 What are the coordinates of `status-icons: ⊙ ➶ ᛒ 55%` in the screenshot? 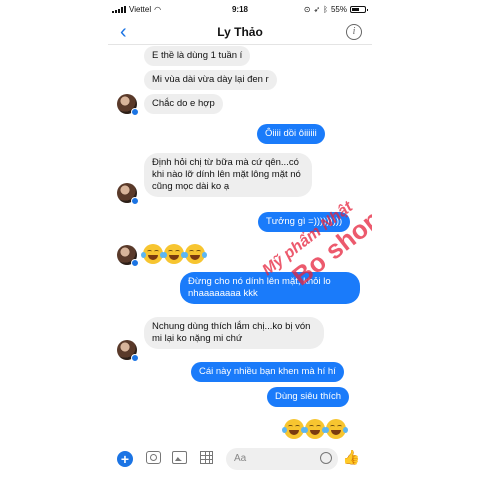 It's located at (335, 9).